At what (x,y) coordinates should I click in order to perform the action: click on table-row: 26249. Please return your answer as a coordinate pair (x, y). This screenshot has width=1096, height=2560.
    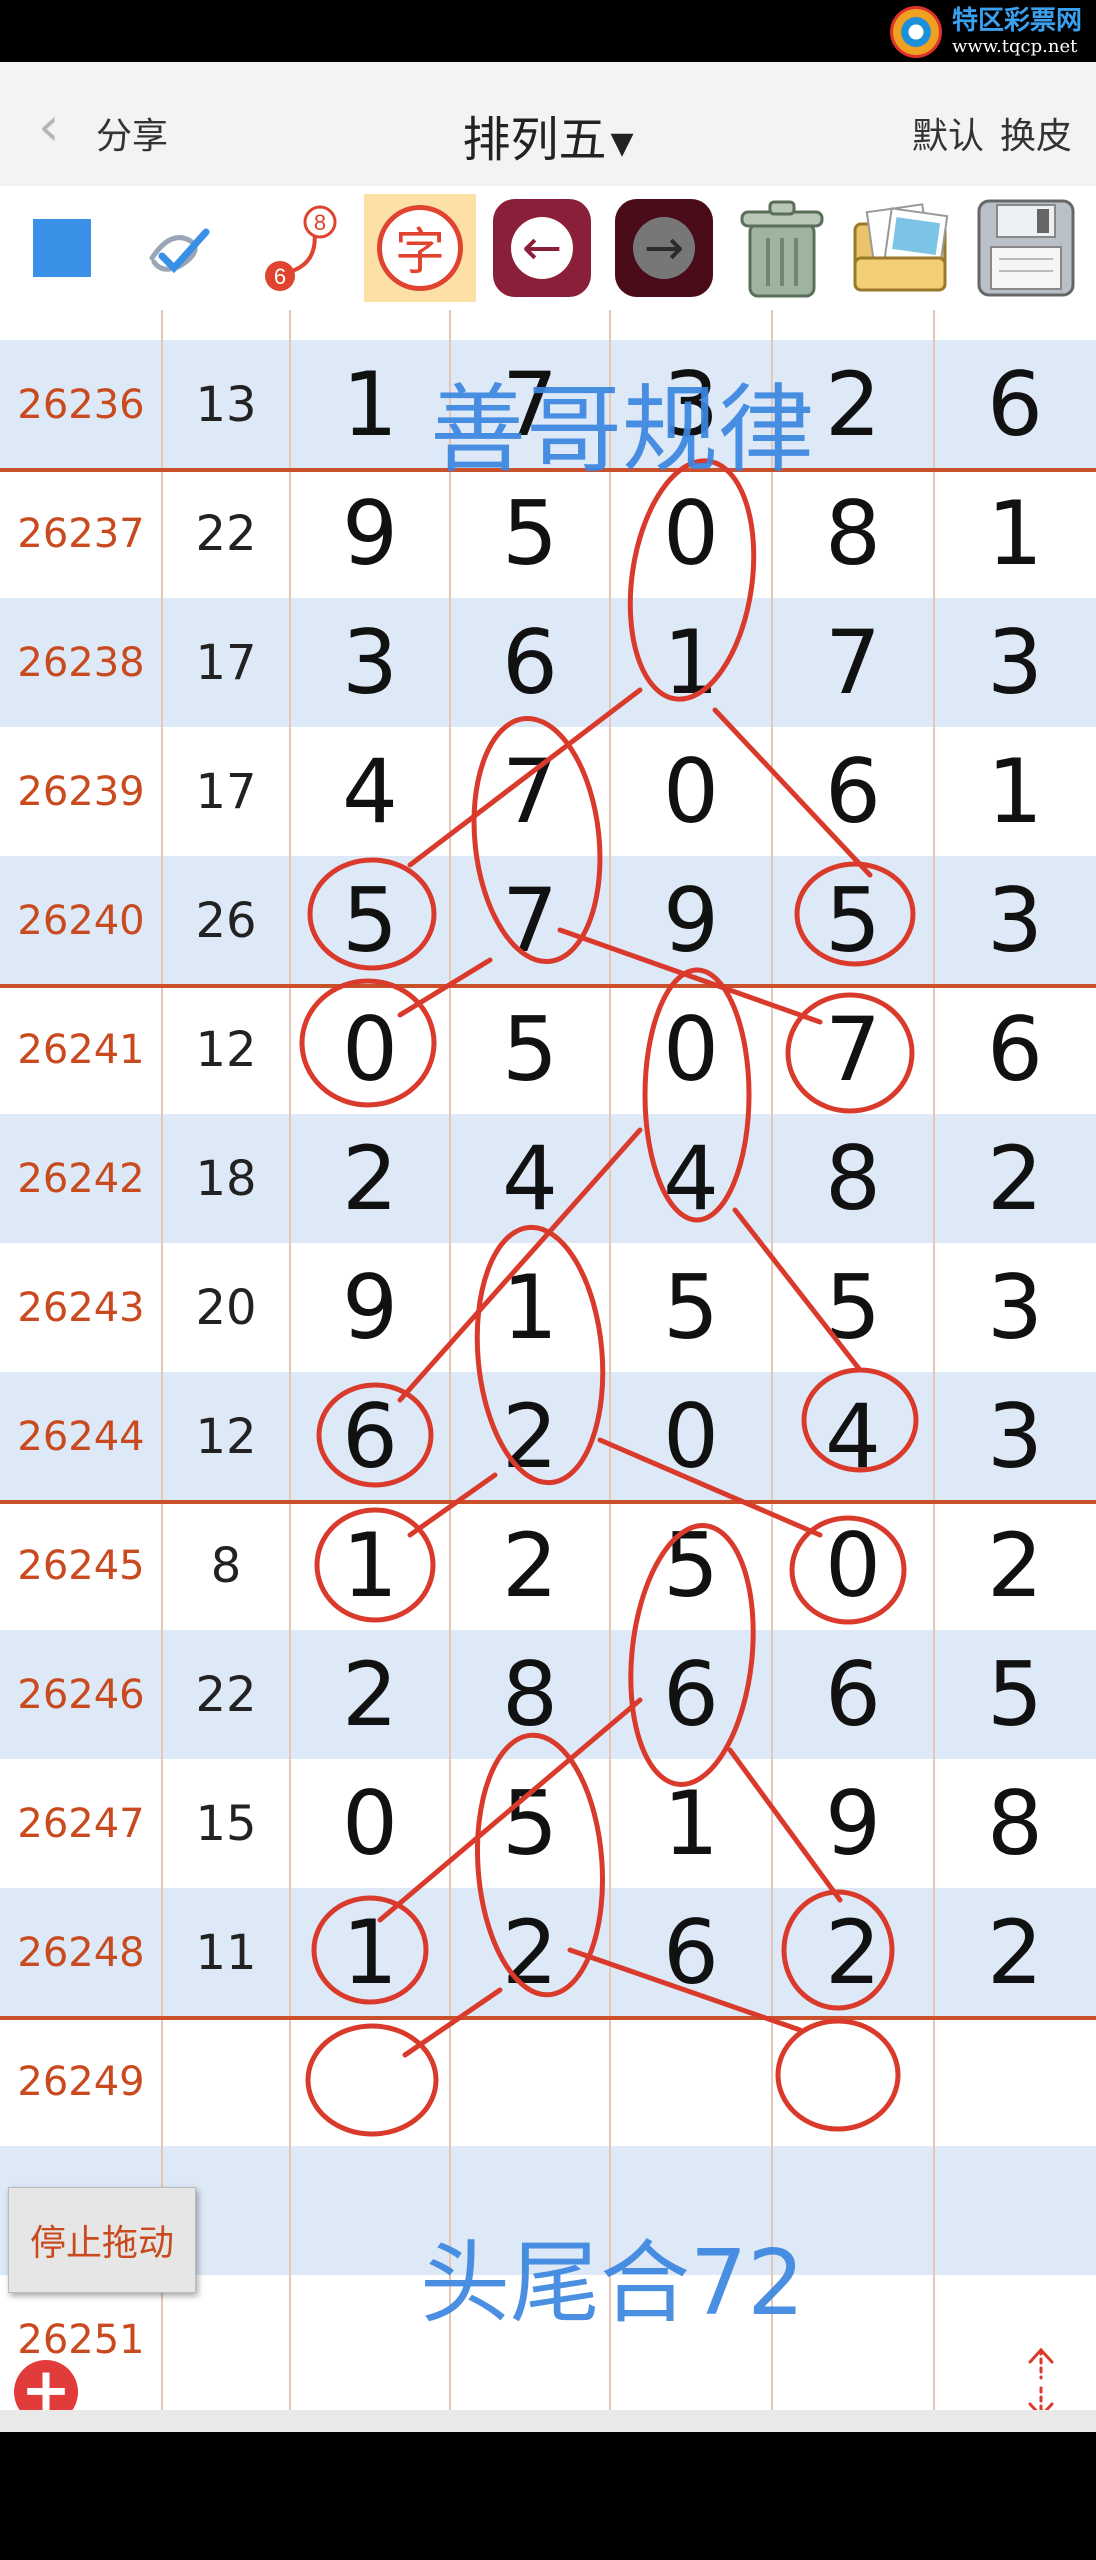
    Looking at the image, I should click on (548, 2081).